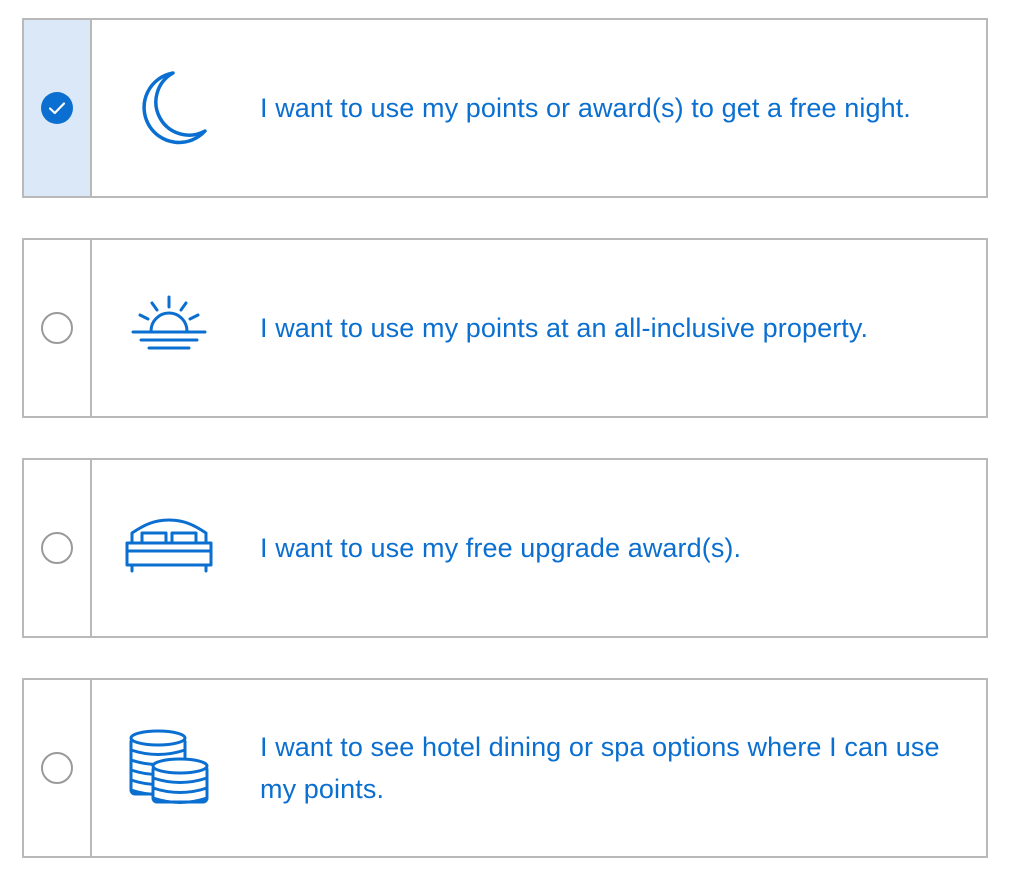 This screenshot has width=1016, height=882. I want to click on checkmark-icon, so click(57, 108).